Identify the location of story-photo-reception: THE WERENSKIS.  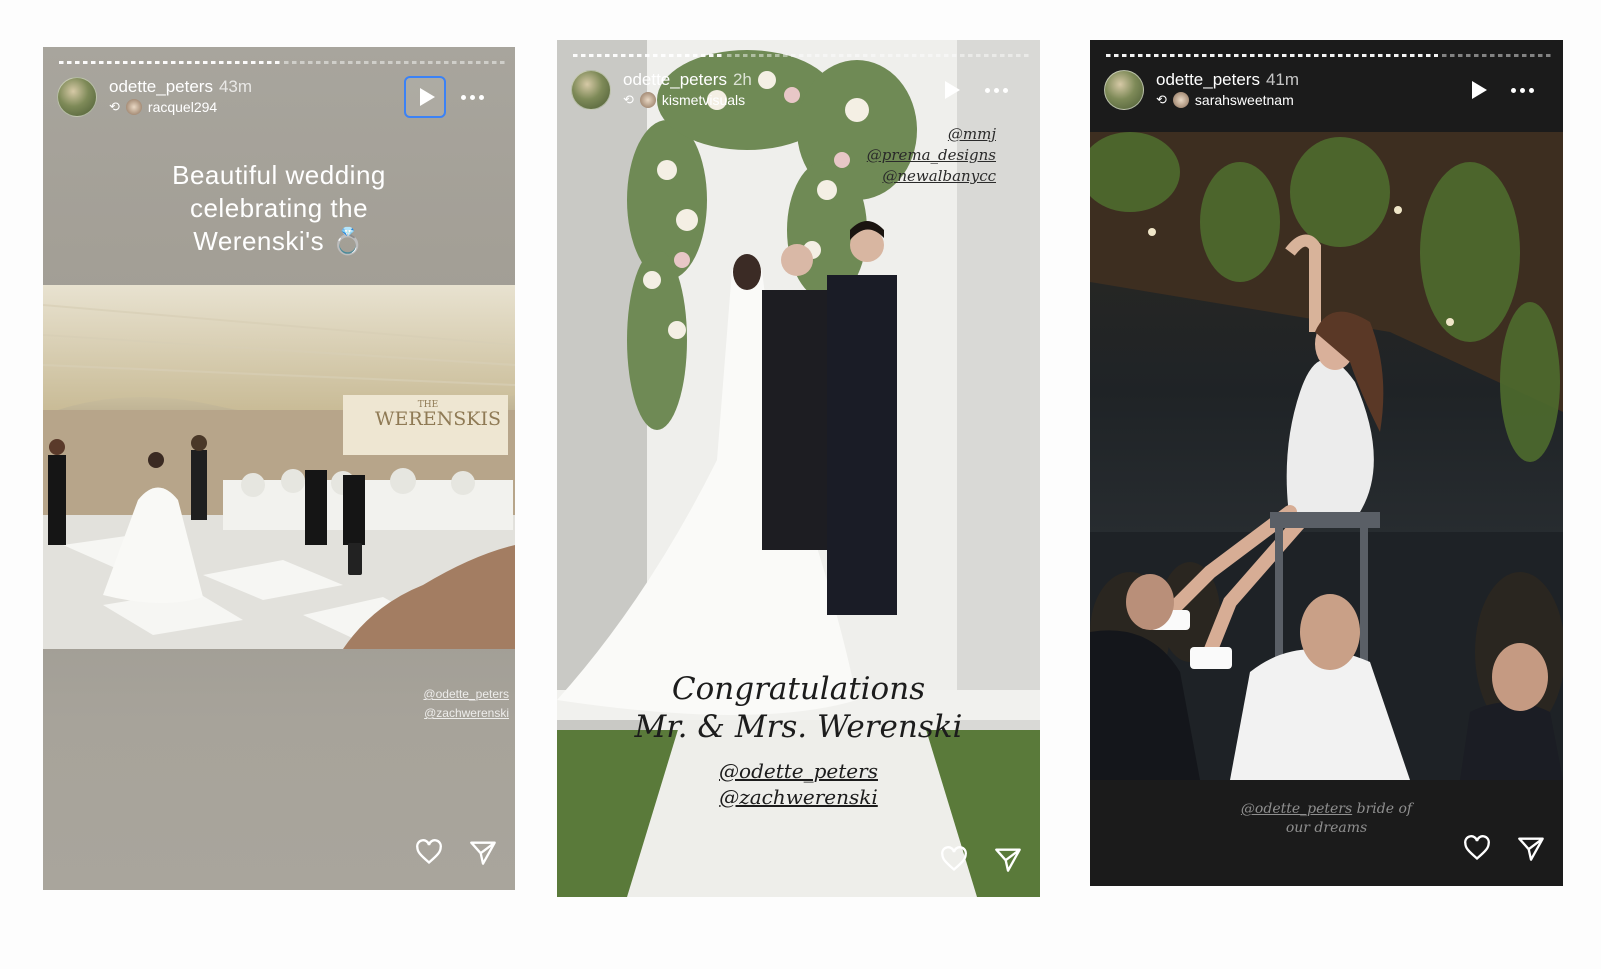
(279, 467).